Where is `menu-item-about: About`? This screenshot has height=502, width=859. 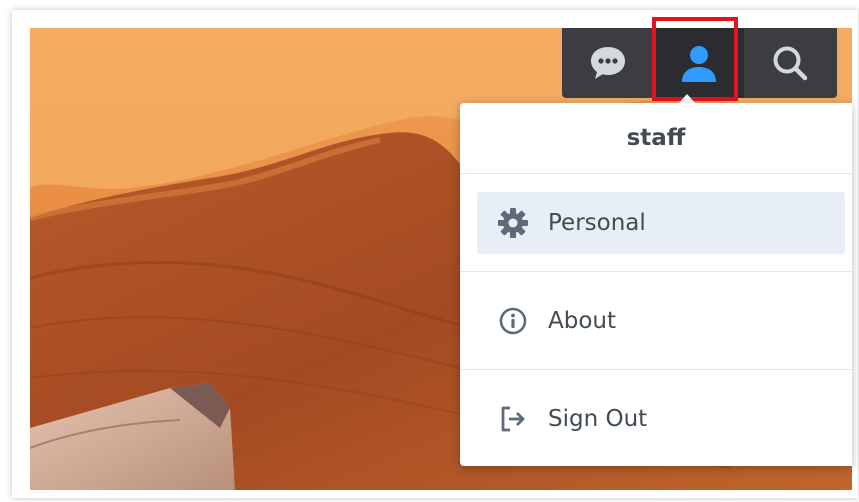 menu-item-about: About is located at coordinates (661, 321).